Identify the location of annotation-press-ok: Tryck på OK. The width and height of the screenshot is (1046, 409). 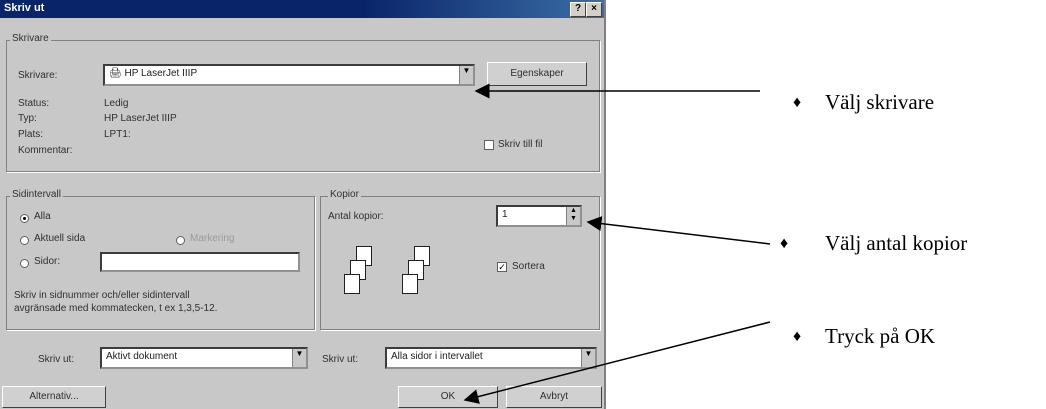
(880, 336).